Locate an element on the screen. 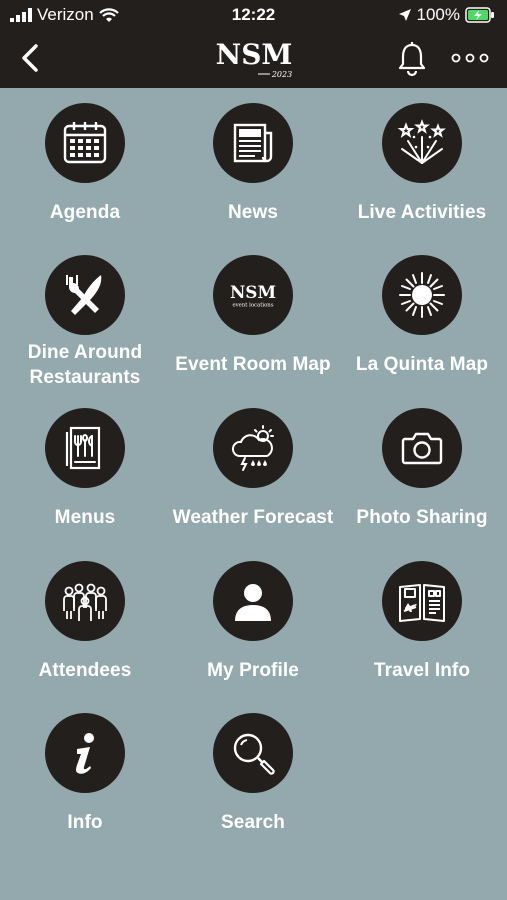 The height and width of the screenshot is (900, 507). menu-label: Attendees is located at coordinates (85, 670).